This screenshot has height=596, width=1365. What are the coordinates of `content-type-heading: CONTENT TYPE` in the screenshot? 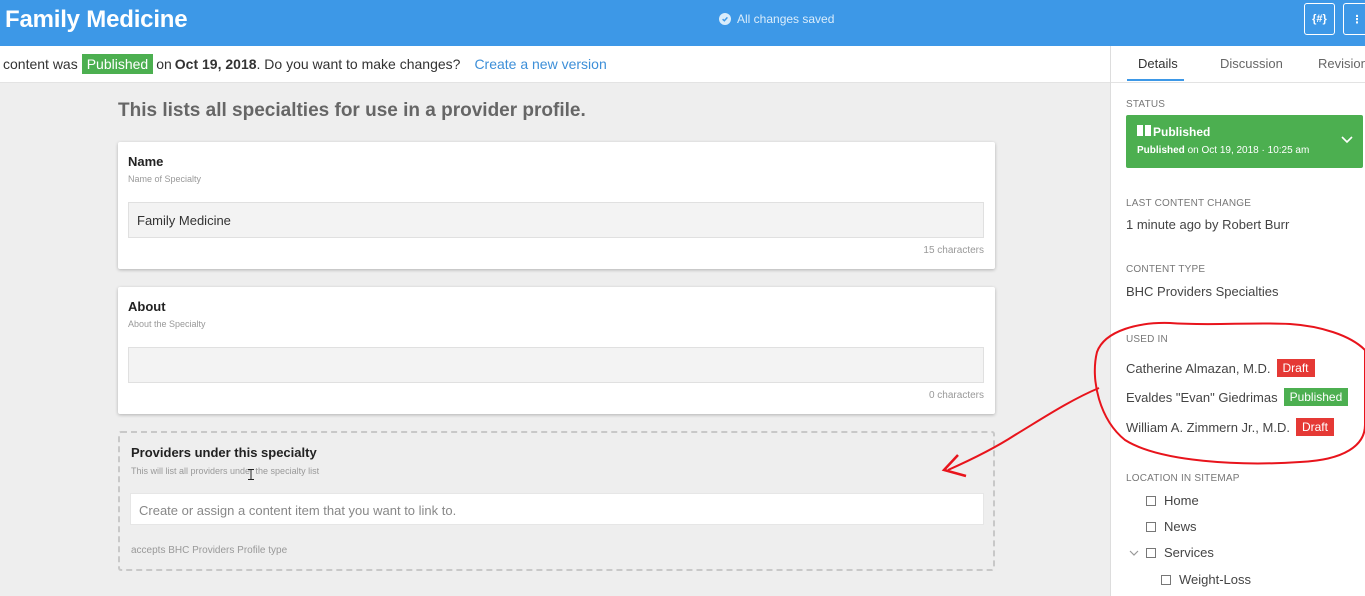 It's located at (1166, 269).